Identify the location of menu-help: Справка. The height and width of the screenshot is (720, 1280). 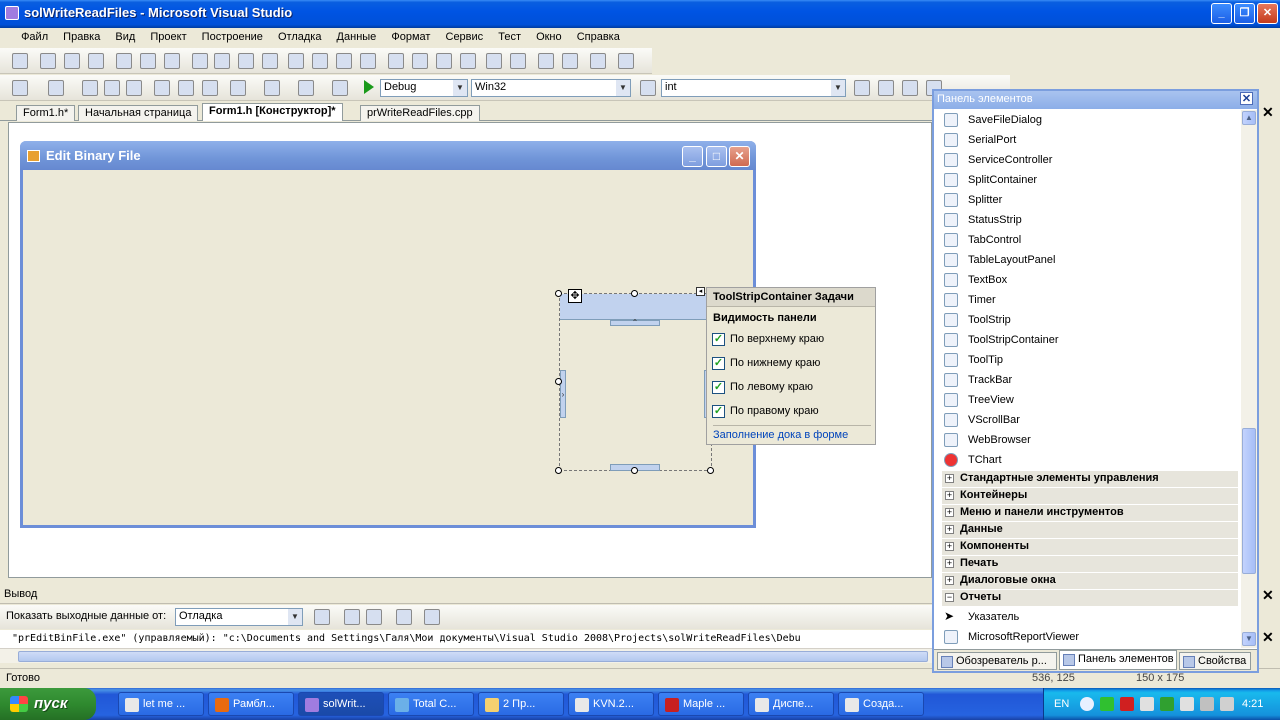
(598, 37).